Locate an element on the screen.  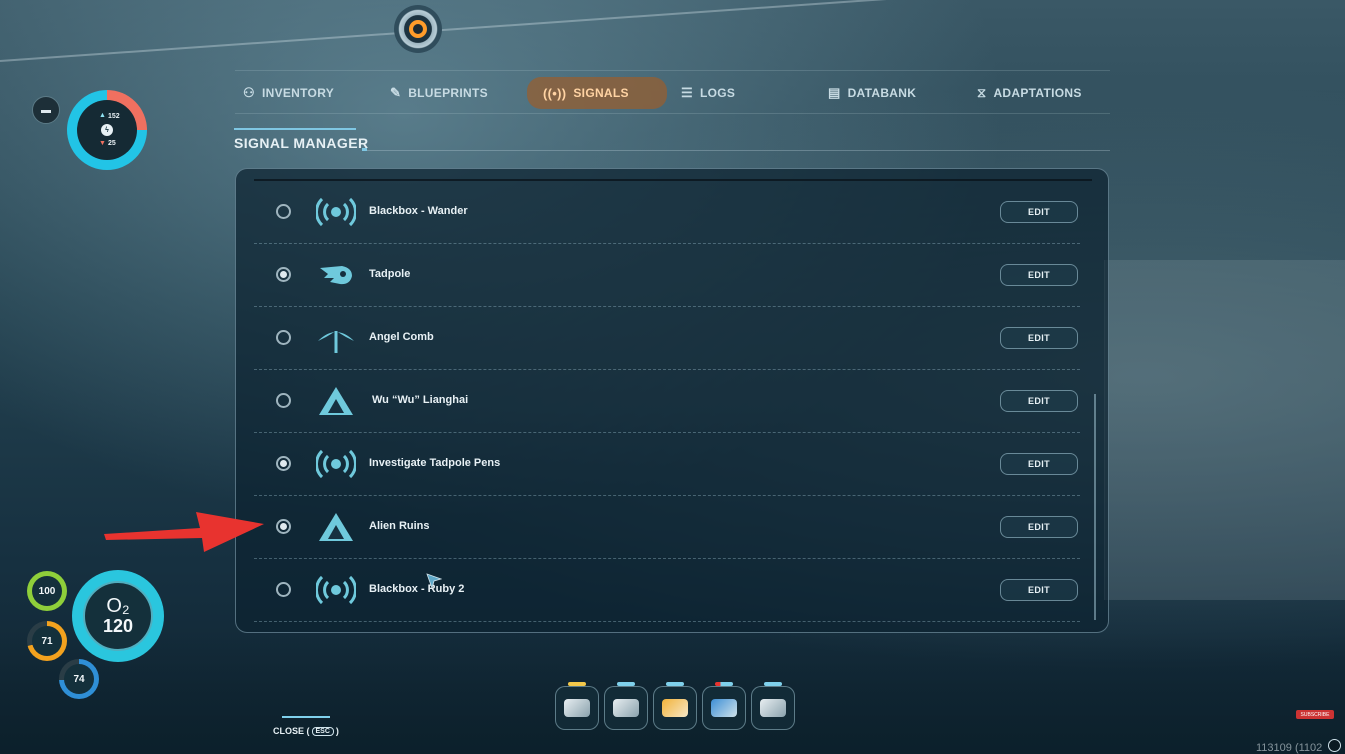
knife-icon is located at coordinates (724, 708).